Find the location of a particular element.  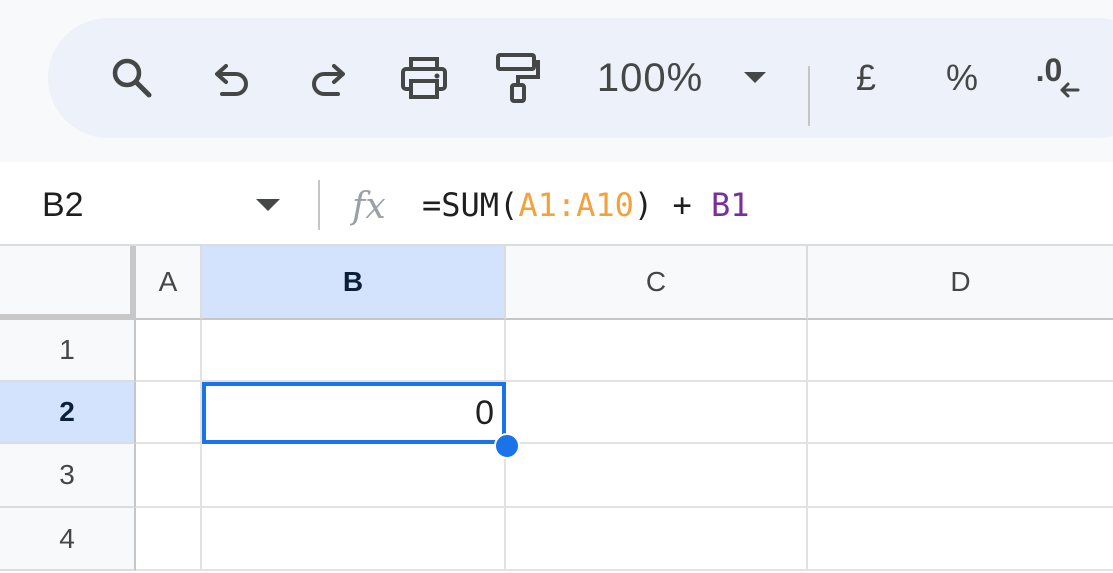

toolbar-separator is located at coordinates (809, 96).